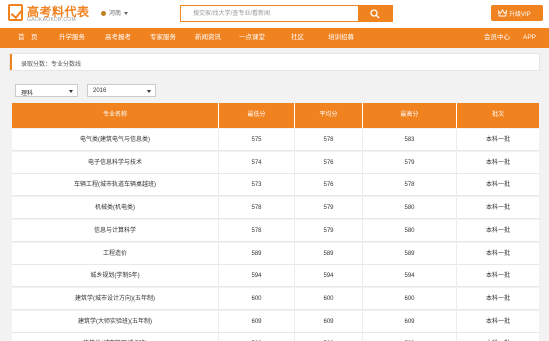  I want to click on table-row: 城乡规划(学制5年) 594 594 594 本科一批, so click(275, 276).